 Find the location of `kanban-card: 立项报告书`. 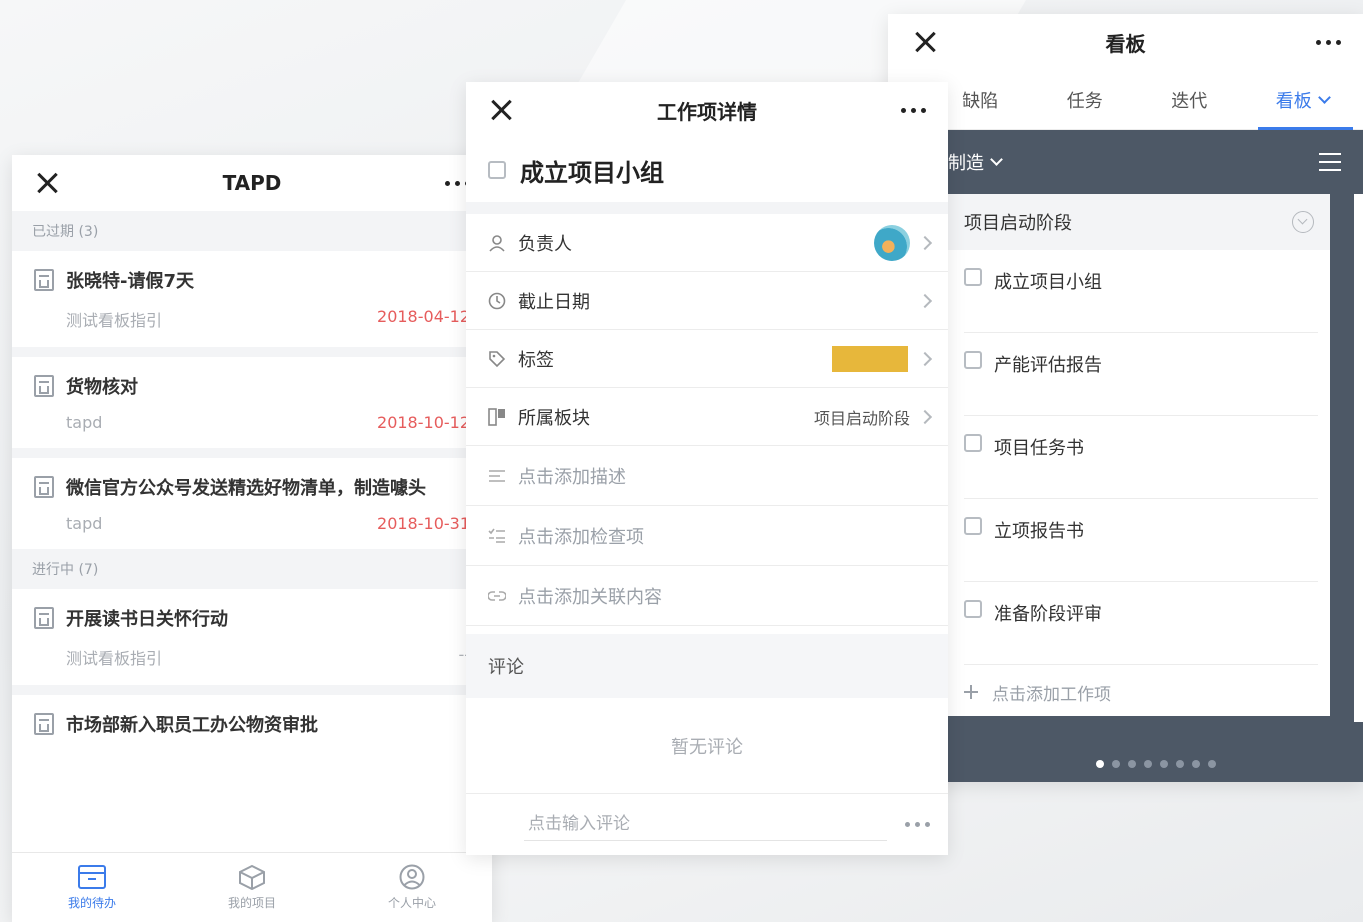

kanban-card: 立项报告书 is located at coordinates (1141, 540).